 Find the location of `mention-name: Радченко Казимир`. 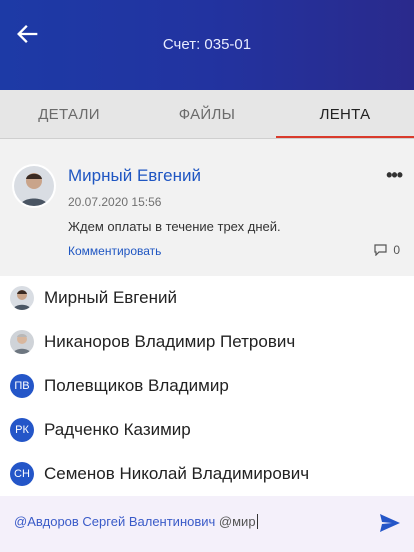

mention-name: Радченко Казимир is located at coordinates (117, 429).